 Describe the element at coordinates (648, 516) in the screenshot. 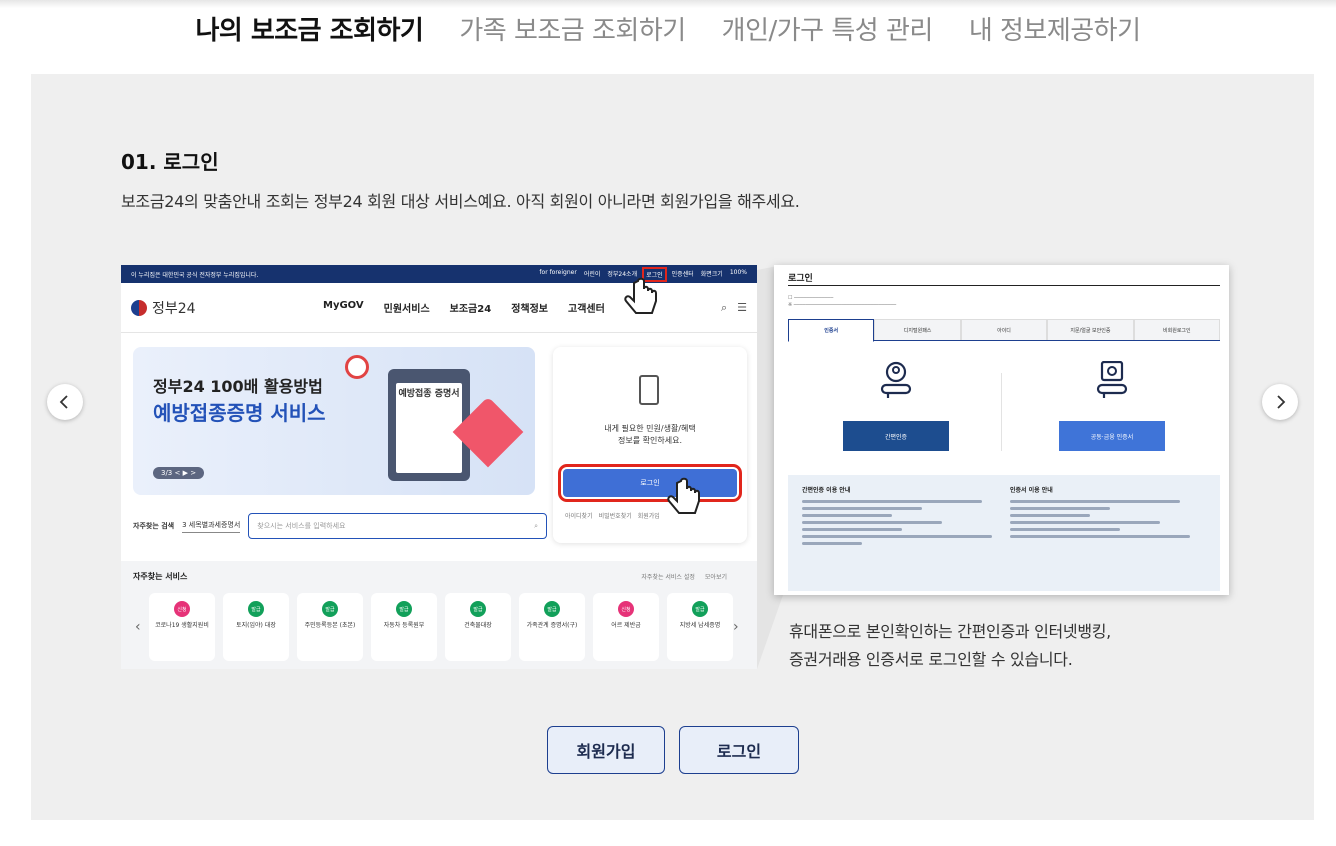

I see `signup-link: 회원가입` at that location.